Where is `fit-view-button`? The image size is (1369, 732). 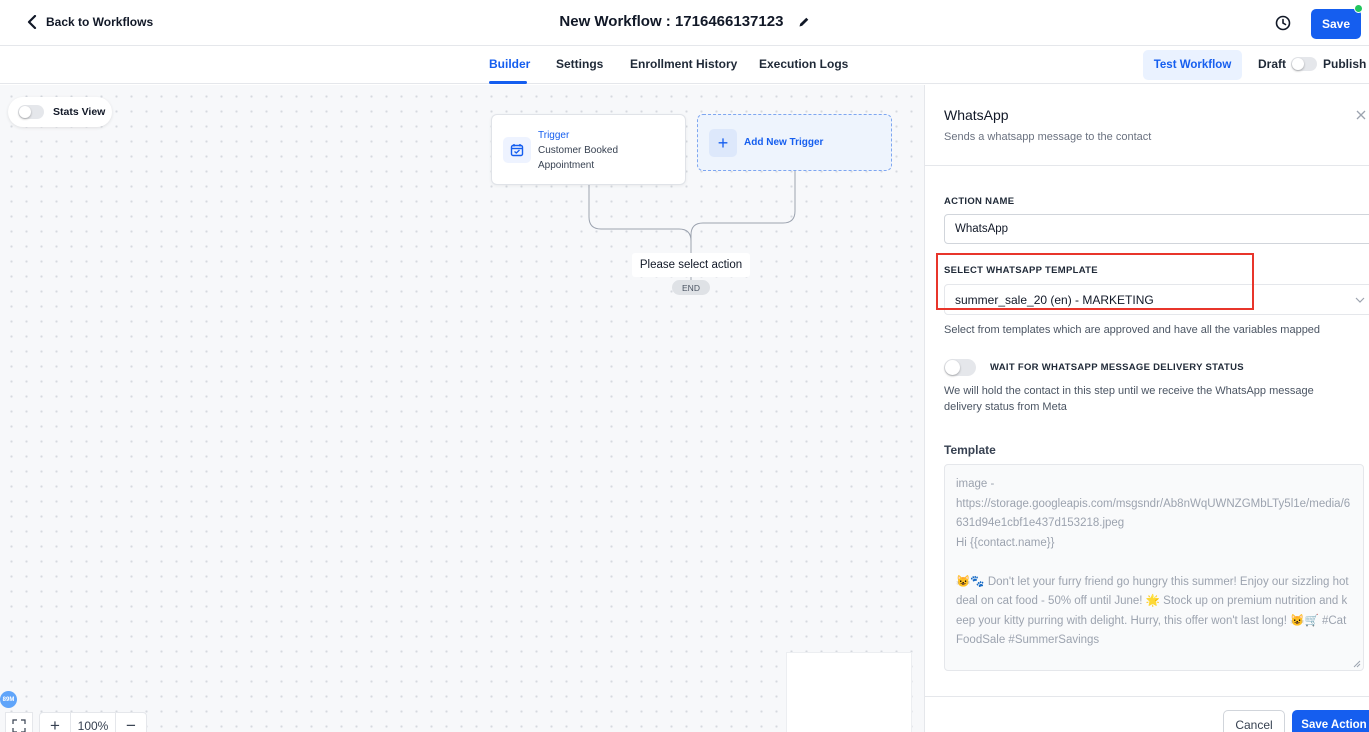
fit-view-button is located at coordinates (19, 722).